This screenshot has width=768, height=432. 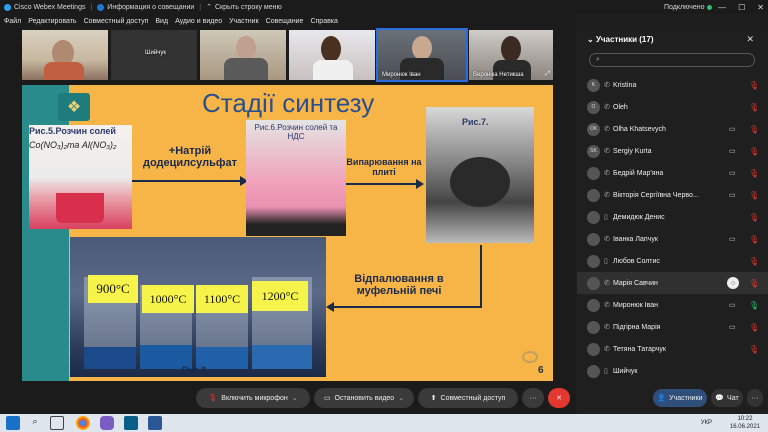 I want to click on close-panel-icon: ✕, so click(x=750, y=39).